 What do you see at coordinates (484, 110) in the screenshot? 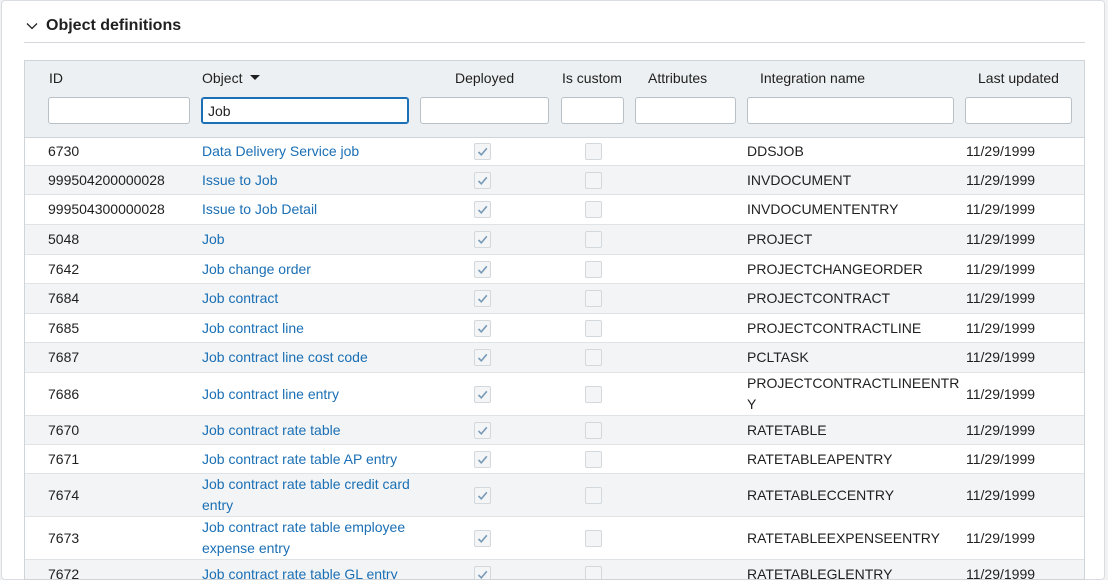
I see `filter-deployed-input` at bounding box center [484, 110].